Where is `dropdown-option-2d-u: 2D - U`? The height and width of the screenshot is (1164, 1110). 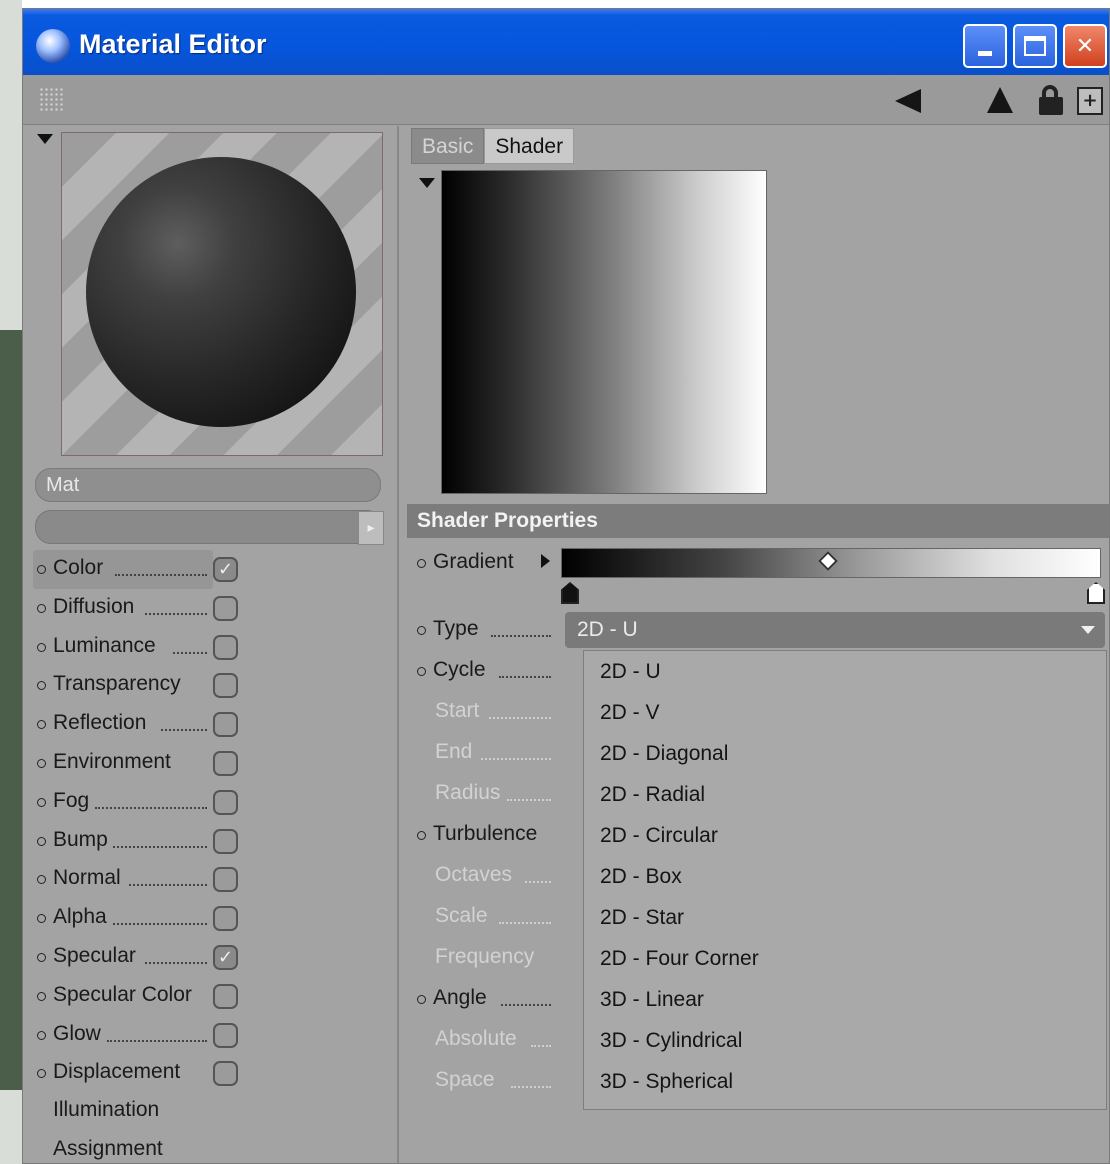 dropdown-option-2d-u: 2D - U is located at coordinates (845, 671).